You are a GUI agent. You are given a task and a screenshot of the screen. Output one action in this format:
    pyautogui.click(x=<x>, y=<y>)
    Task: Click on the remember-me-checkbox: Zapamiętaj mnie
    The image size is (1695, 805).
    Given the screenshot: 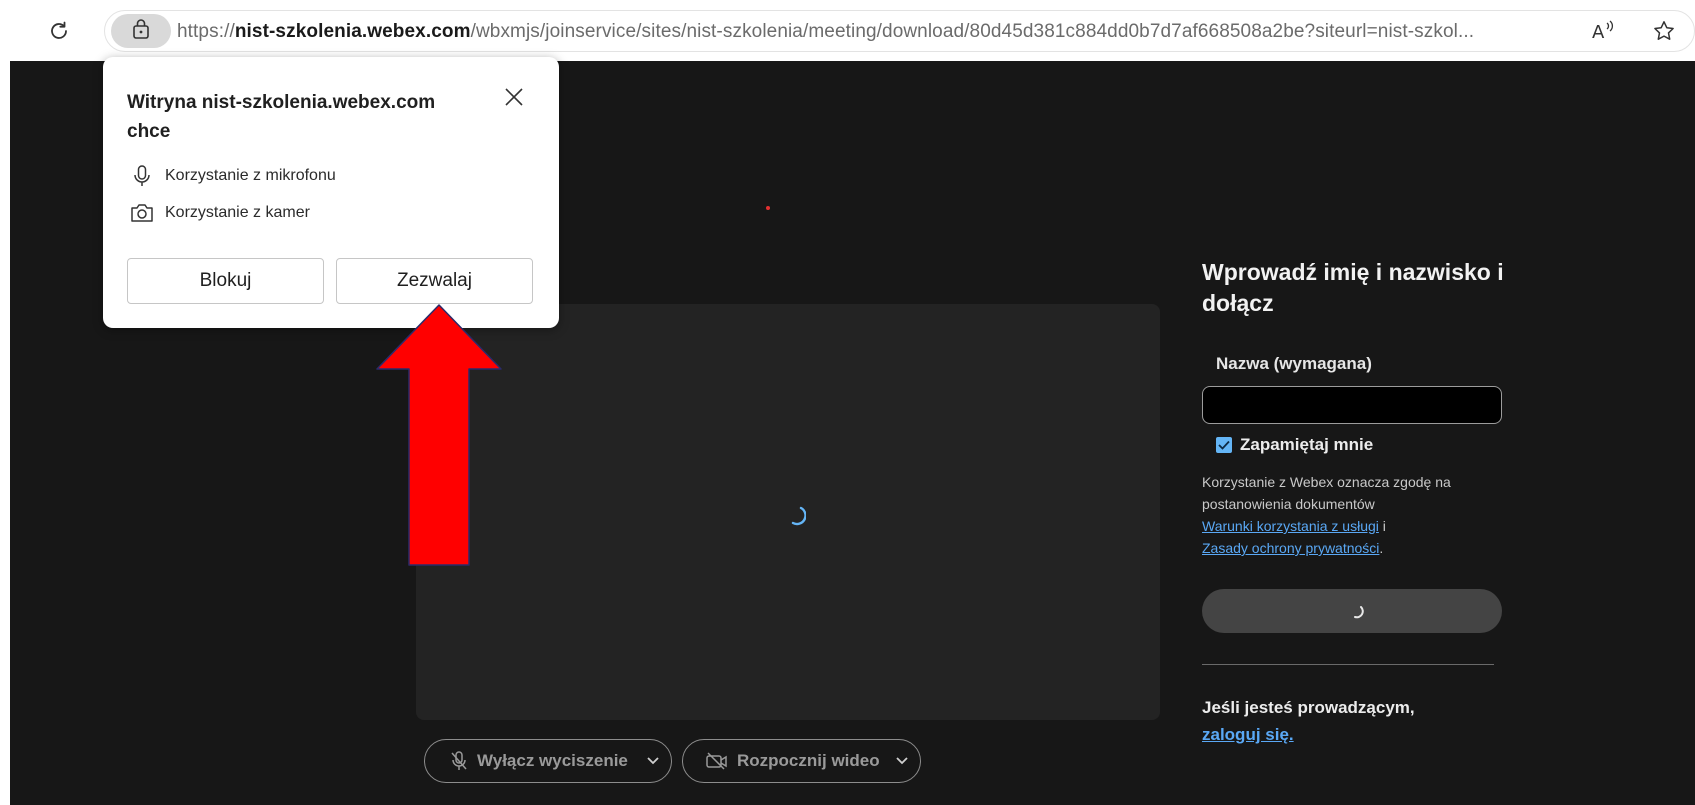 What is the action you would take?
    pyautogui.click(x=1294, y=445)
    